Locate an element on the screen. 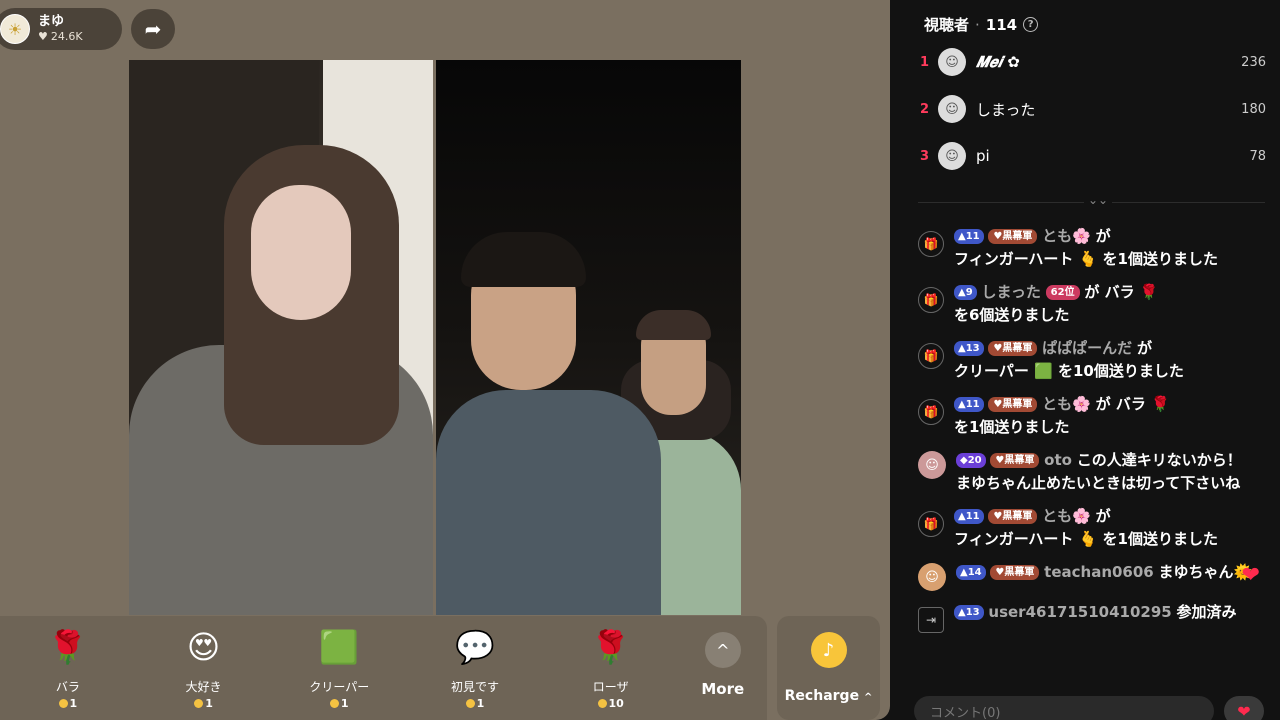 The image size is (1280, 720). level-badge: ▲9 is located at coordinates (965, 292).